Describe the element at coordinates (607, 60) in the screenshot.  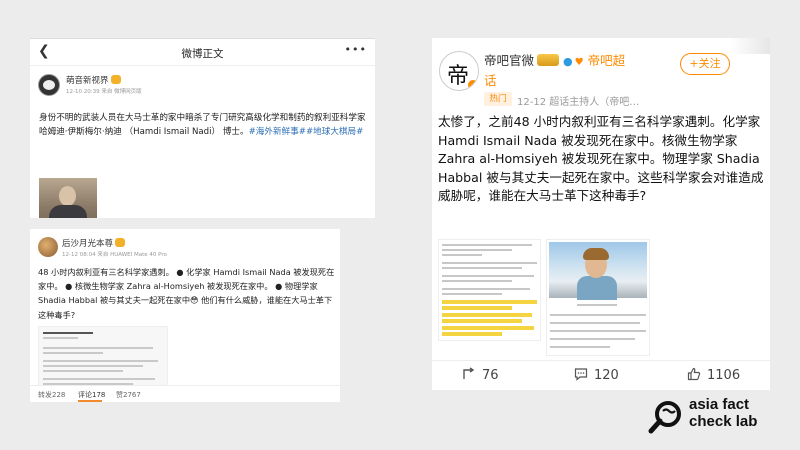
I see `super-topic-link: 帝吧超` at that location.